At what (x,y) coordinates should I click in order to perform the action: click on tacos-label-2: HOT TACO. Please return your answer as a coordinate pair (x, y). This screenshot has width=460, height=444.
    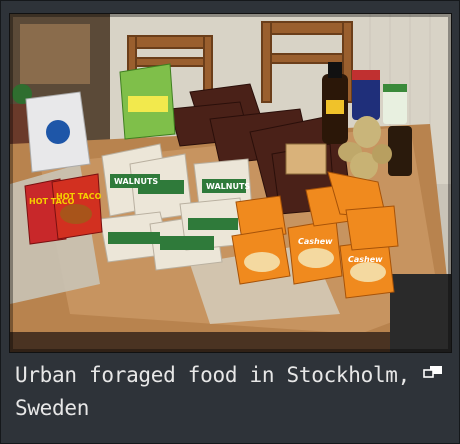
    Looking at the image, I should click on (79, 196).